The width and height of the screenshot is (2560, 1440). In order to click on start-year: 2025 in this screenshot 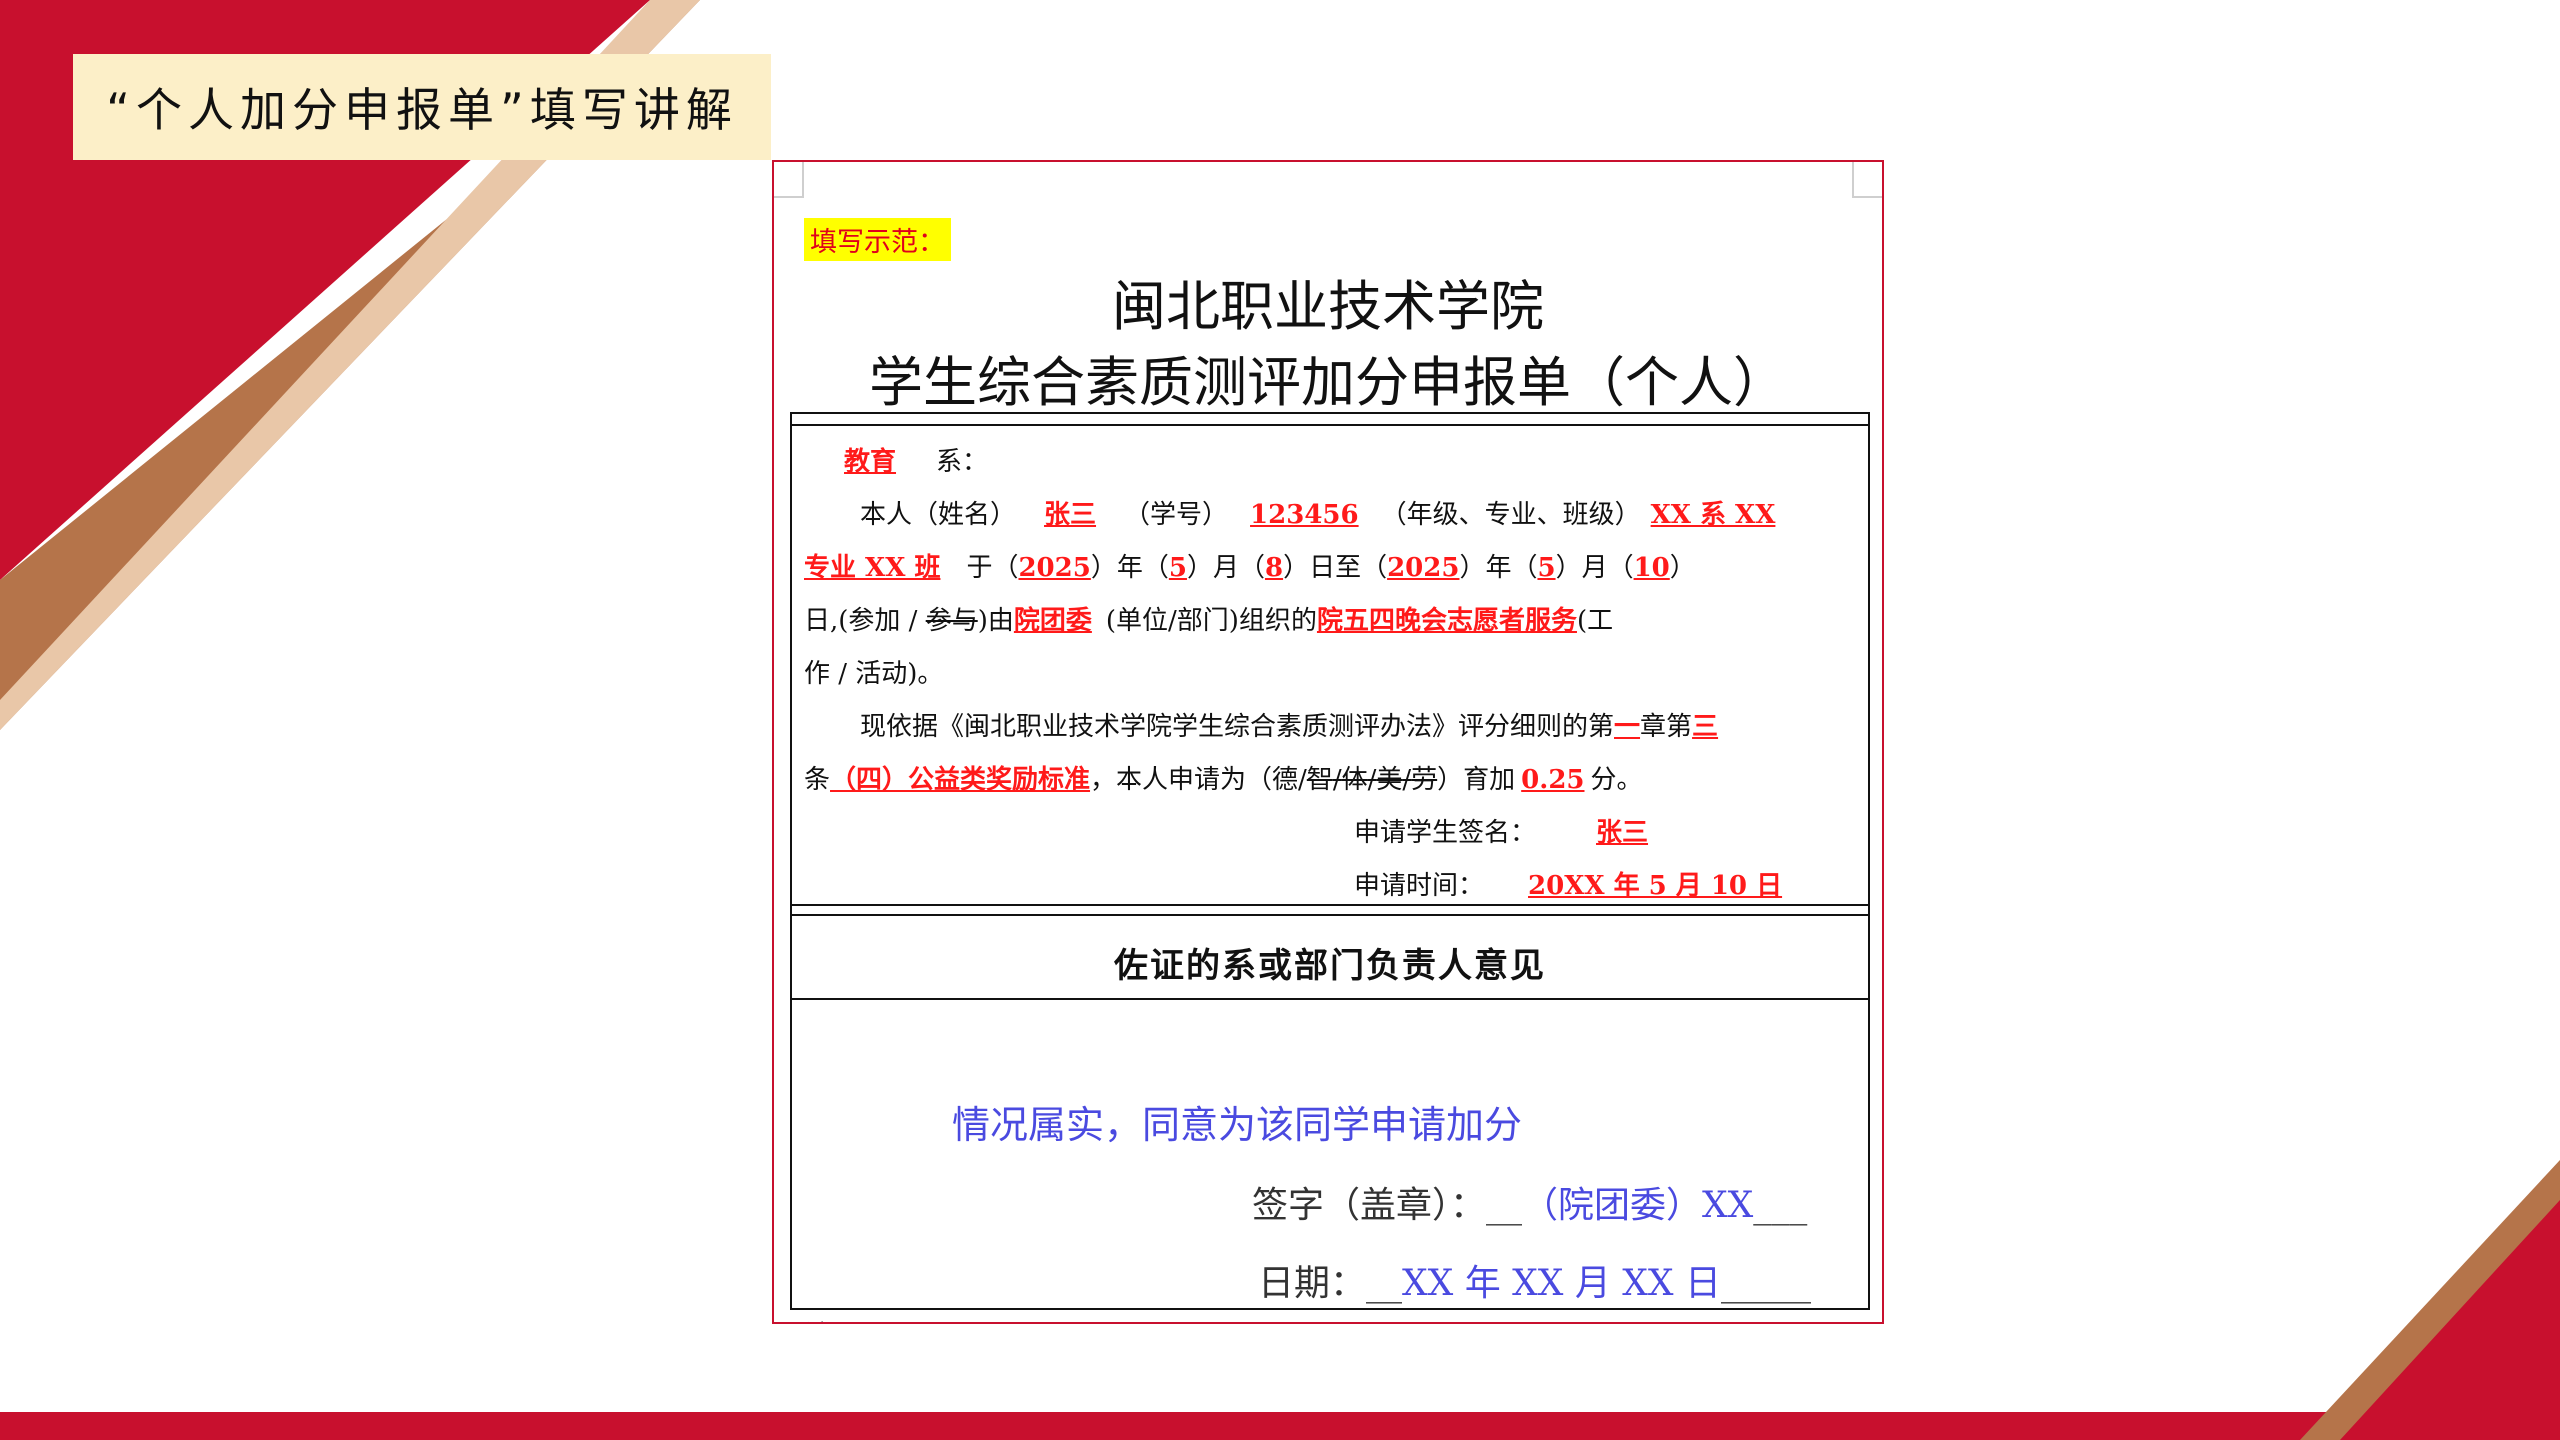, I will do `click(1054, 568)`.